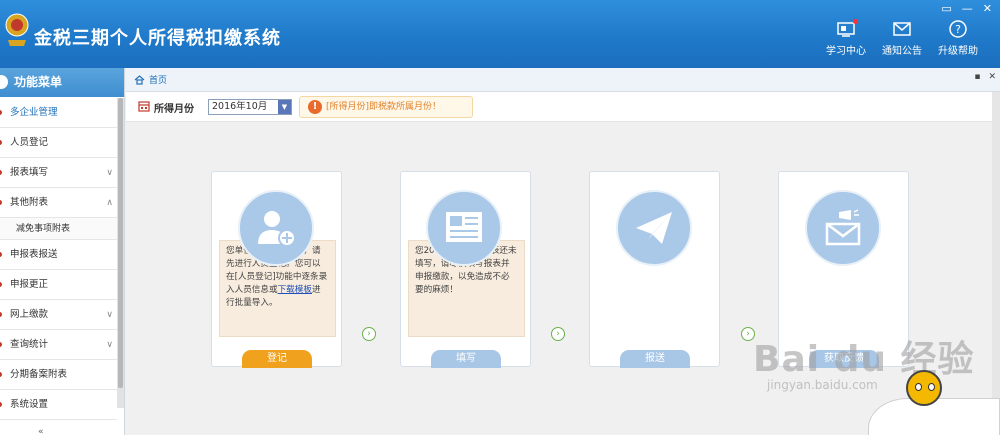 The height and width of the screenshot is (435, 1000). What do you see at coordinates (464, 228) in the screenshot?
I see `form-fill-icon` at bounding box center [464, 228].